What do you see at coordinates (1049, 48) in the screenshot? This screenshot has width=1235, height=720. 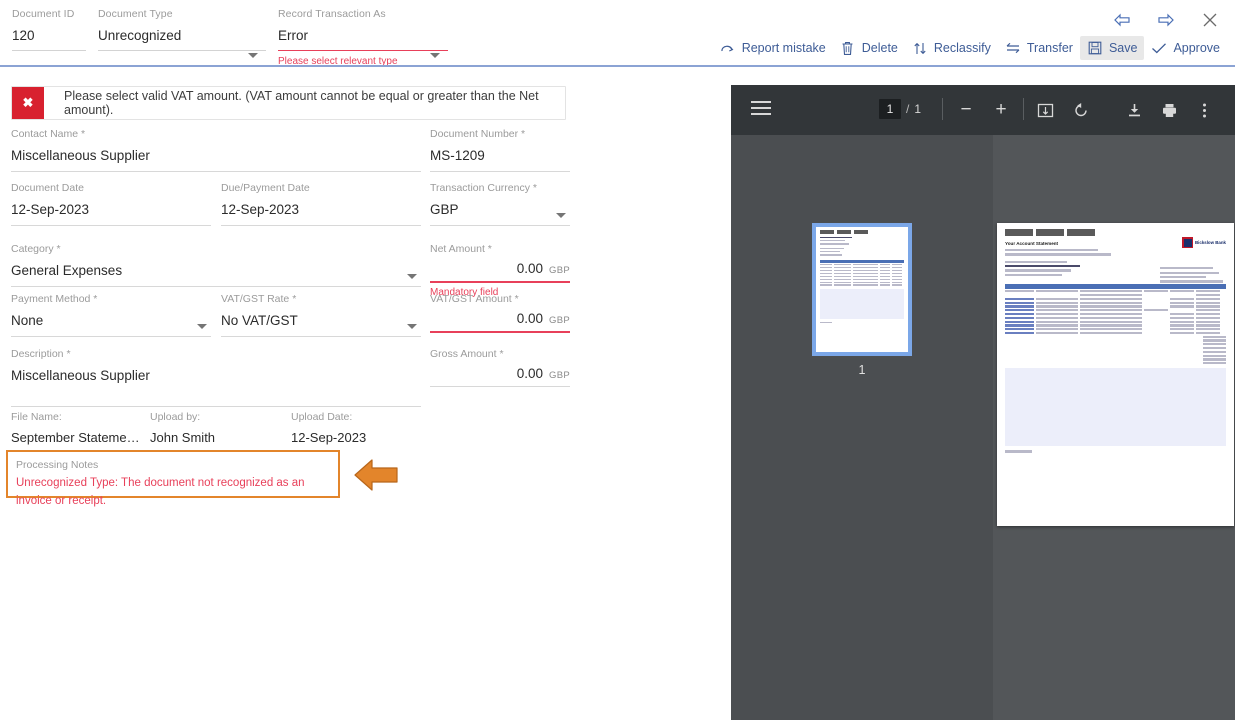 I see `transfer-label: Transfer` at bounding box center [1049, 48].